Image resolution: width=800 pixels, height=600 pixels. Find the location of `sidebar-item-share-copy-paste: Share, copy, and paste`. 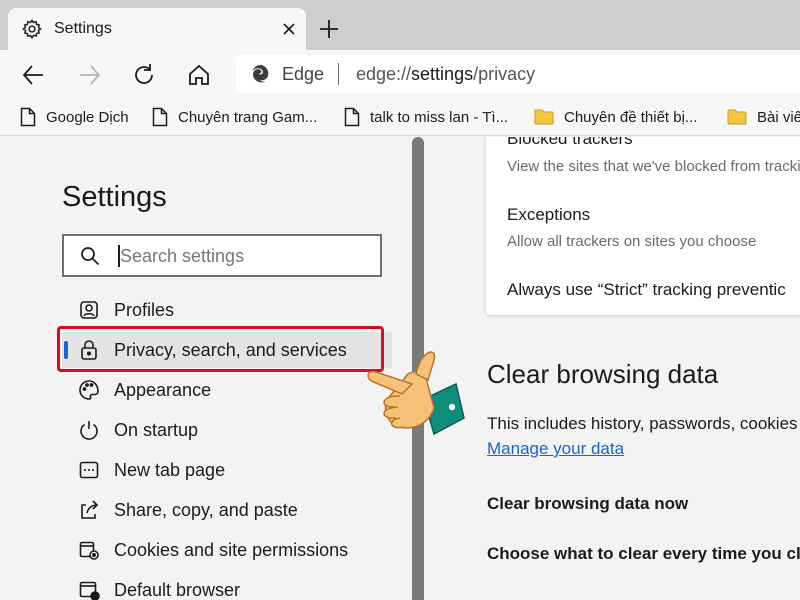

sidebar-item-share-copy-paste: Share, copy, and paste is located at coordinates (227, 510).